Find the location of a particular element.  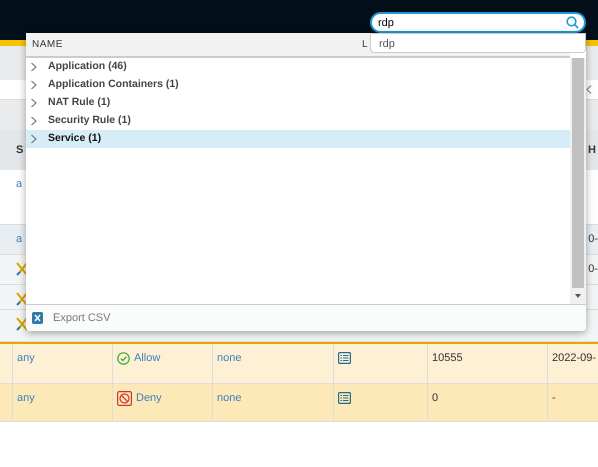

column-header: L is located at coordinates (365, 45).